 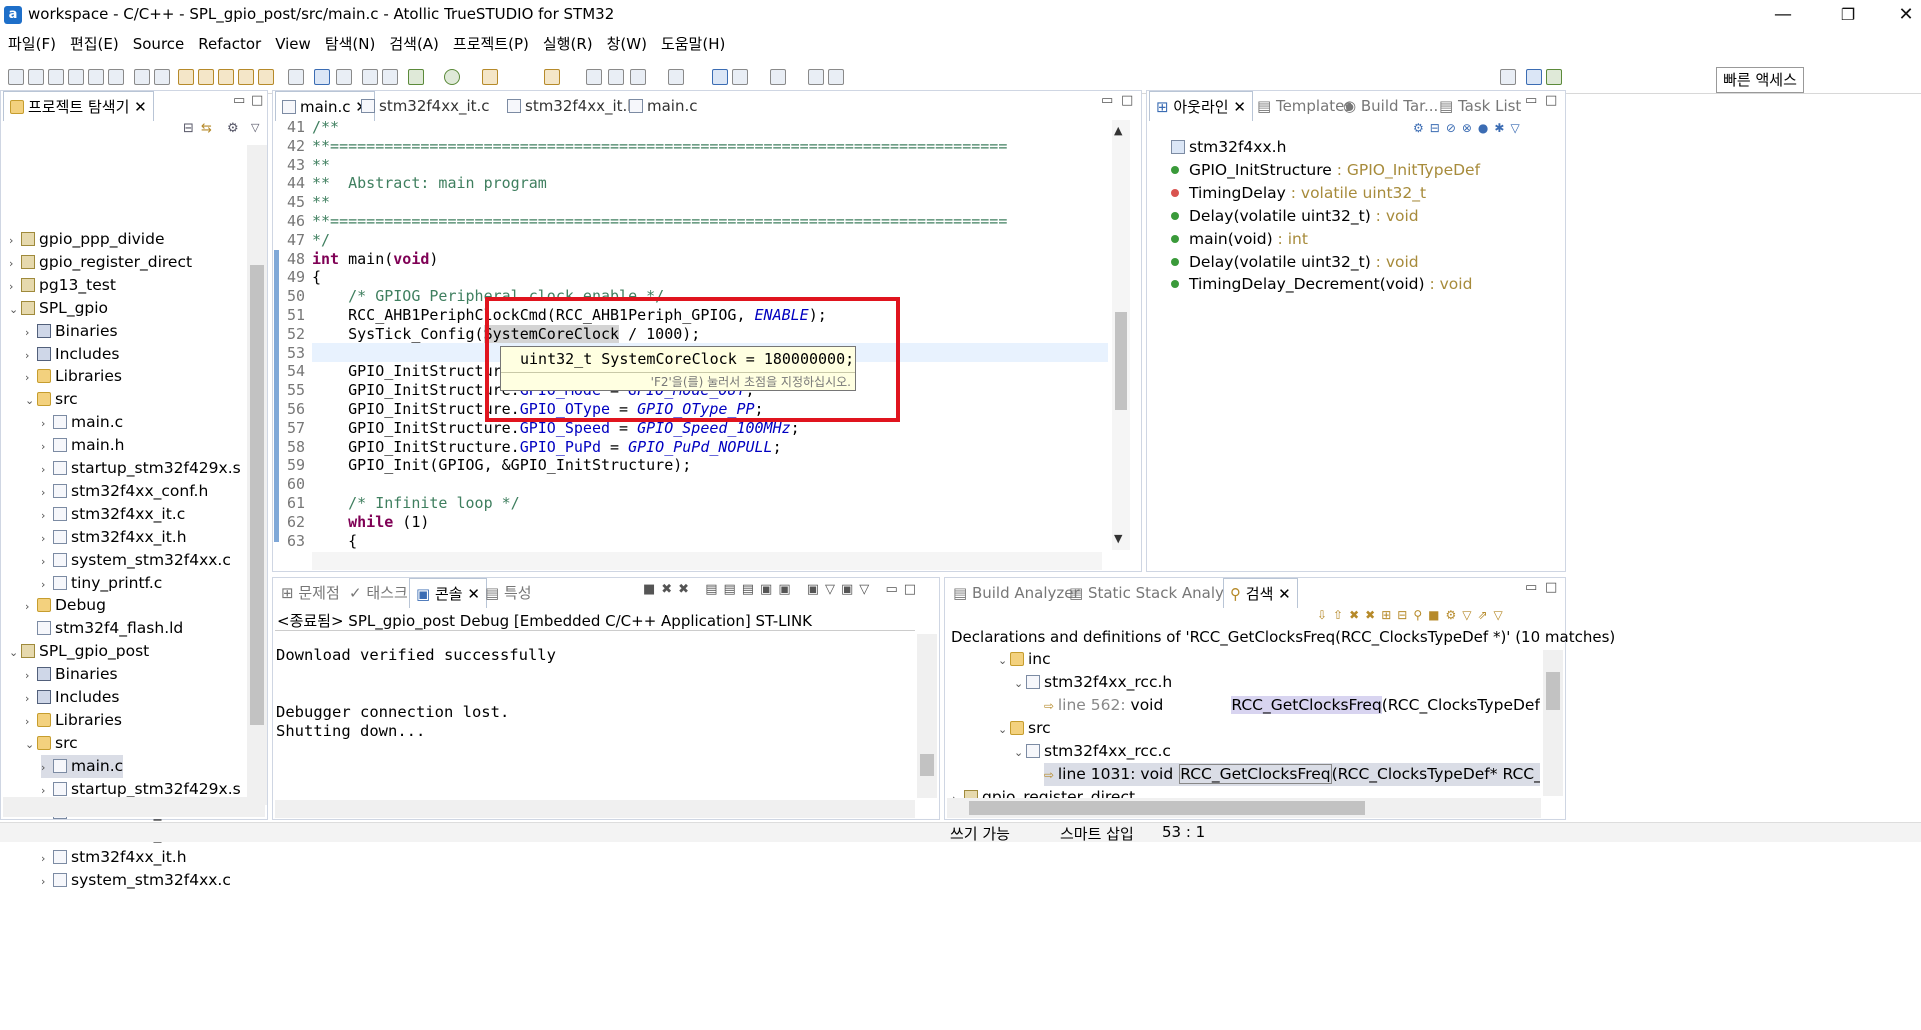 I want to click on code-line: */, so click(x=321, y=240).